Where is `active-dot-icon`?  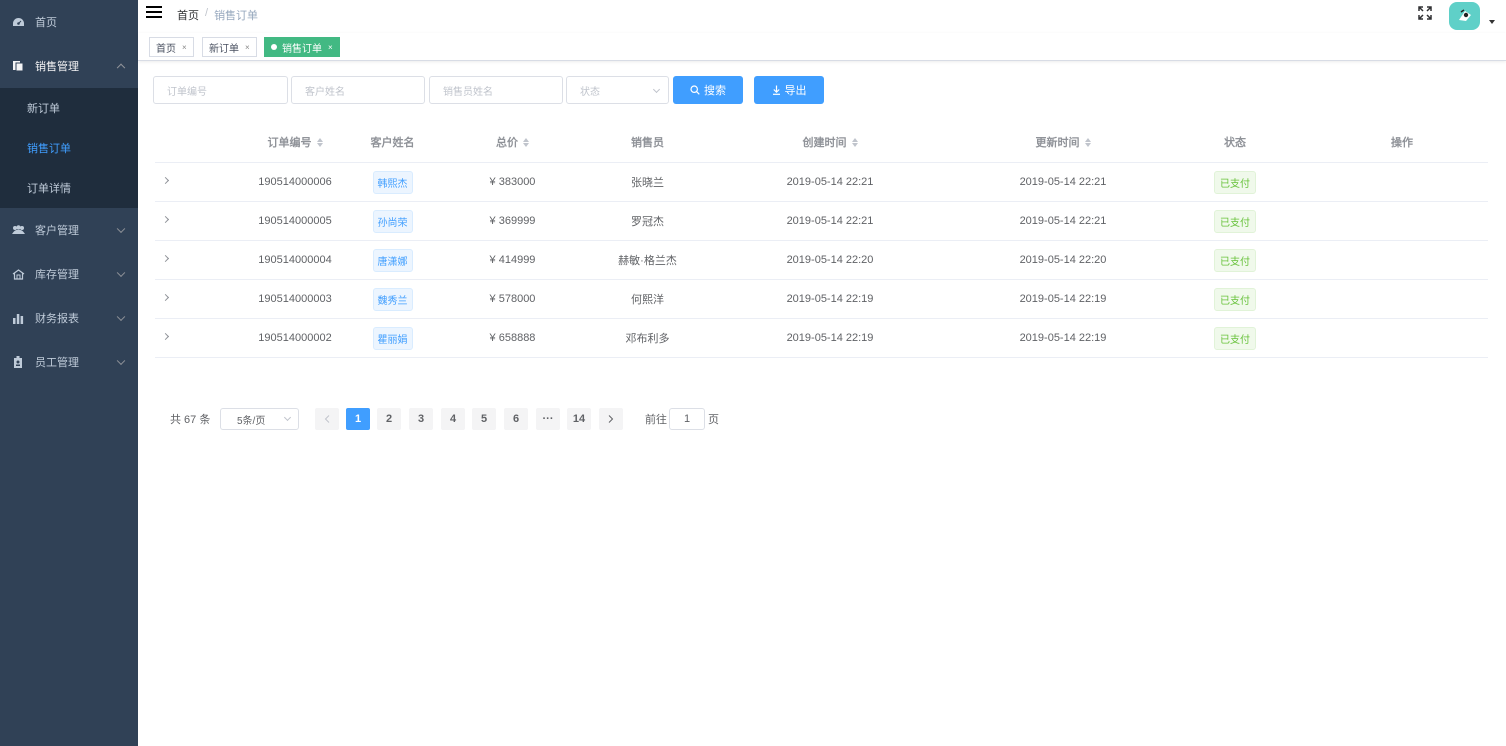
active-dot-icon is located at coordinates (274, 47).